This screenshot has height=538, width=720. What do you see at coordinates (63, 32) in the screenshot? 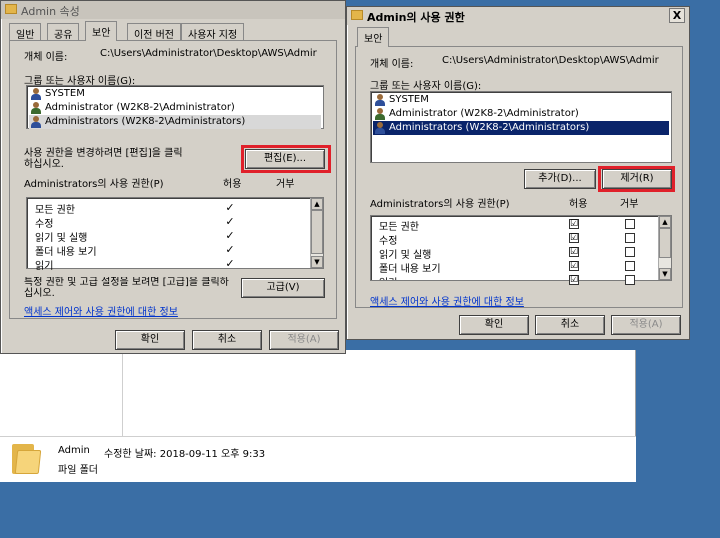
I see `tab-sharing: 공유` at bounding box center [63, 32].